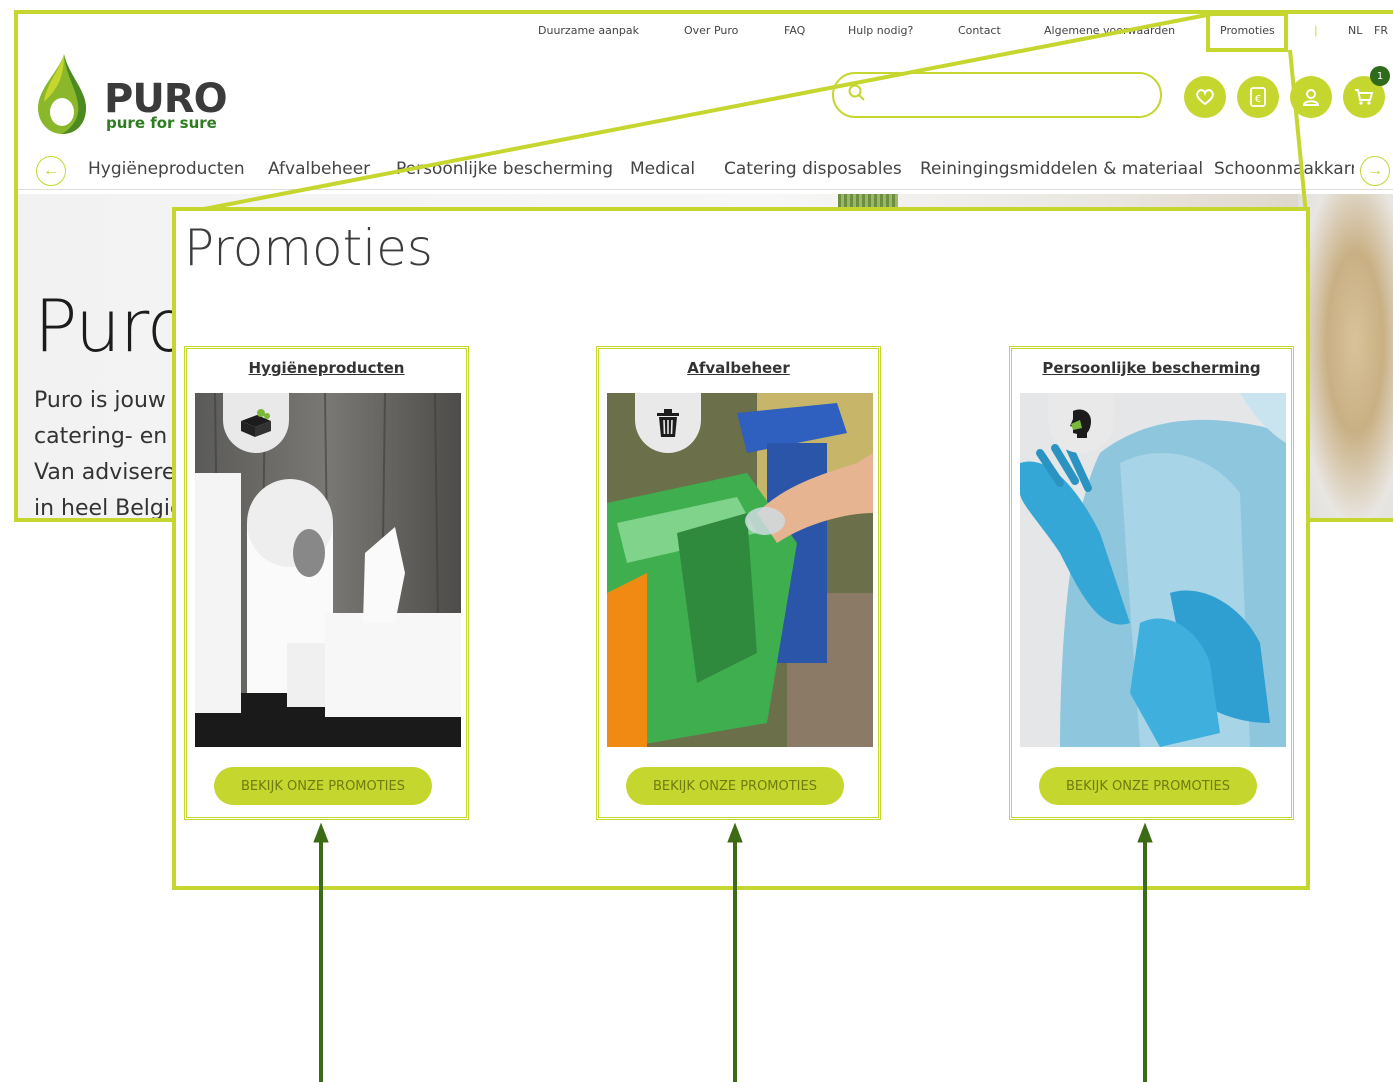  Describe the element at coordinates (319, 169) in the screenshot. I see `cat-afvalbeheer: Afvalbeheer` at that location.